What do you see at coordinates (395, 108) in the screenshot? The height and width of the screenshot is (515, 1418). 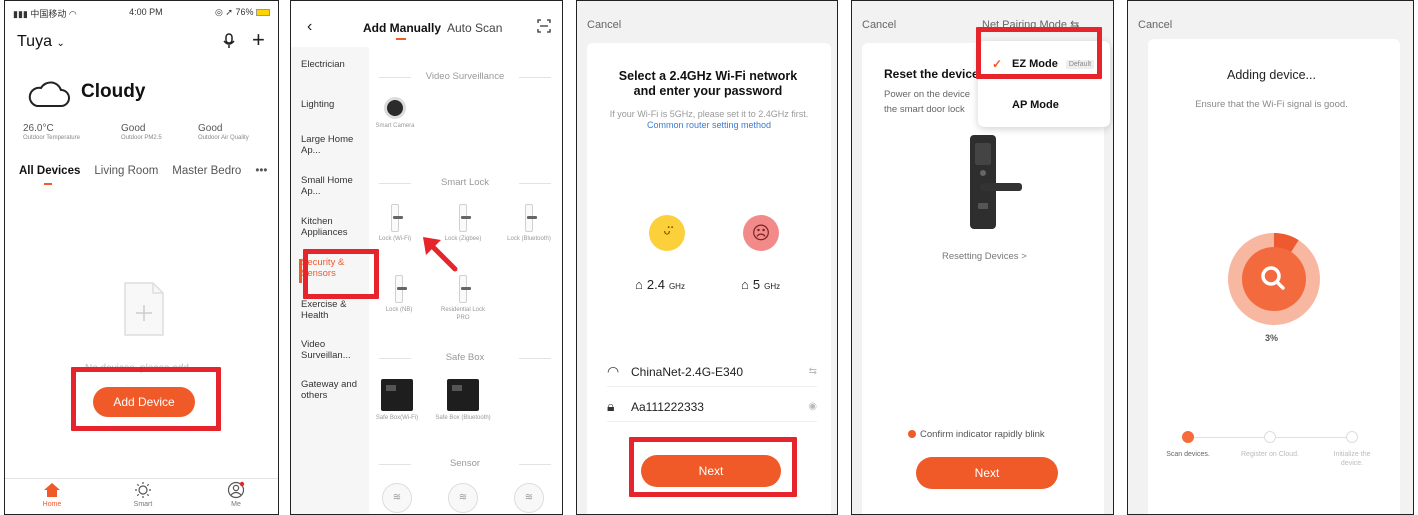 I see `camera-icon` at bounding box center [395, 108].